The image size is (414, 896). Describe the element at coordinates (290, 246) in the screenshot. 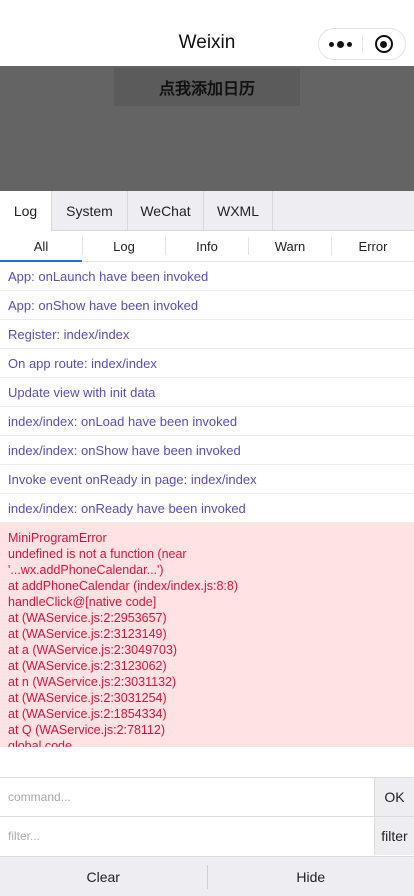

I see `subtab-warn: Warn` at that location.